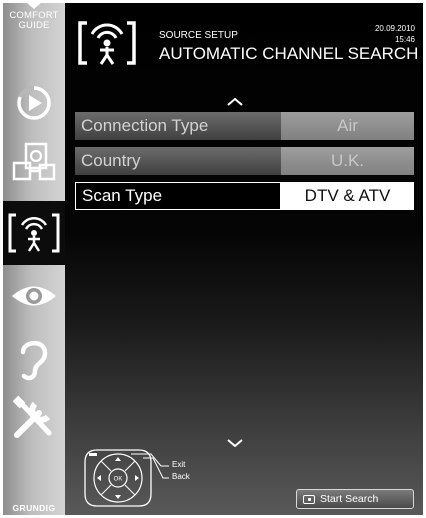  I want to click on comfort-guide-button: COMFORT GUIDE, so click(34, 17).